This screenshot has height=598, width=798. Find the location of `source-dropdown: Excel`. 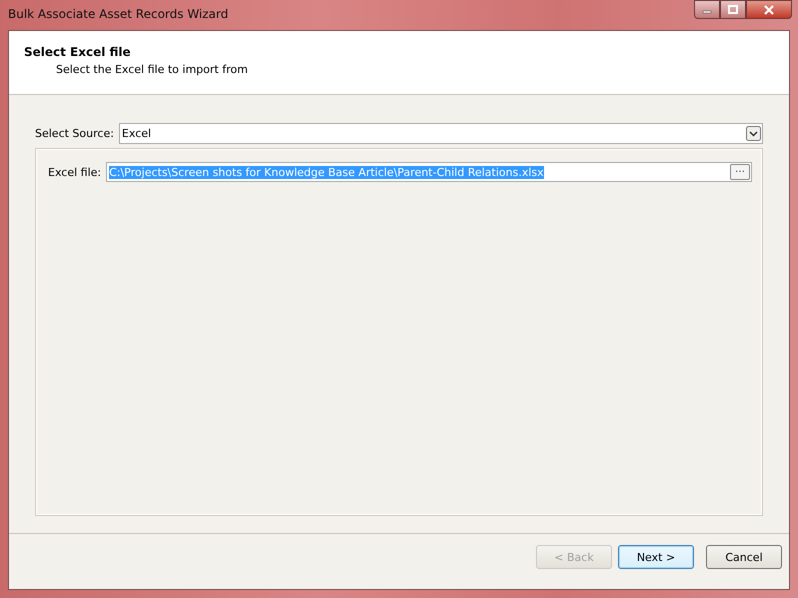

source-dropdown: Excel is located at coordinates (440, 133).